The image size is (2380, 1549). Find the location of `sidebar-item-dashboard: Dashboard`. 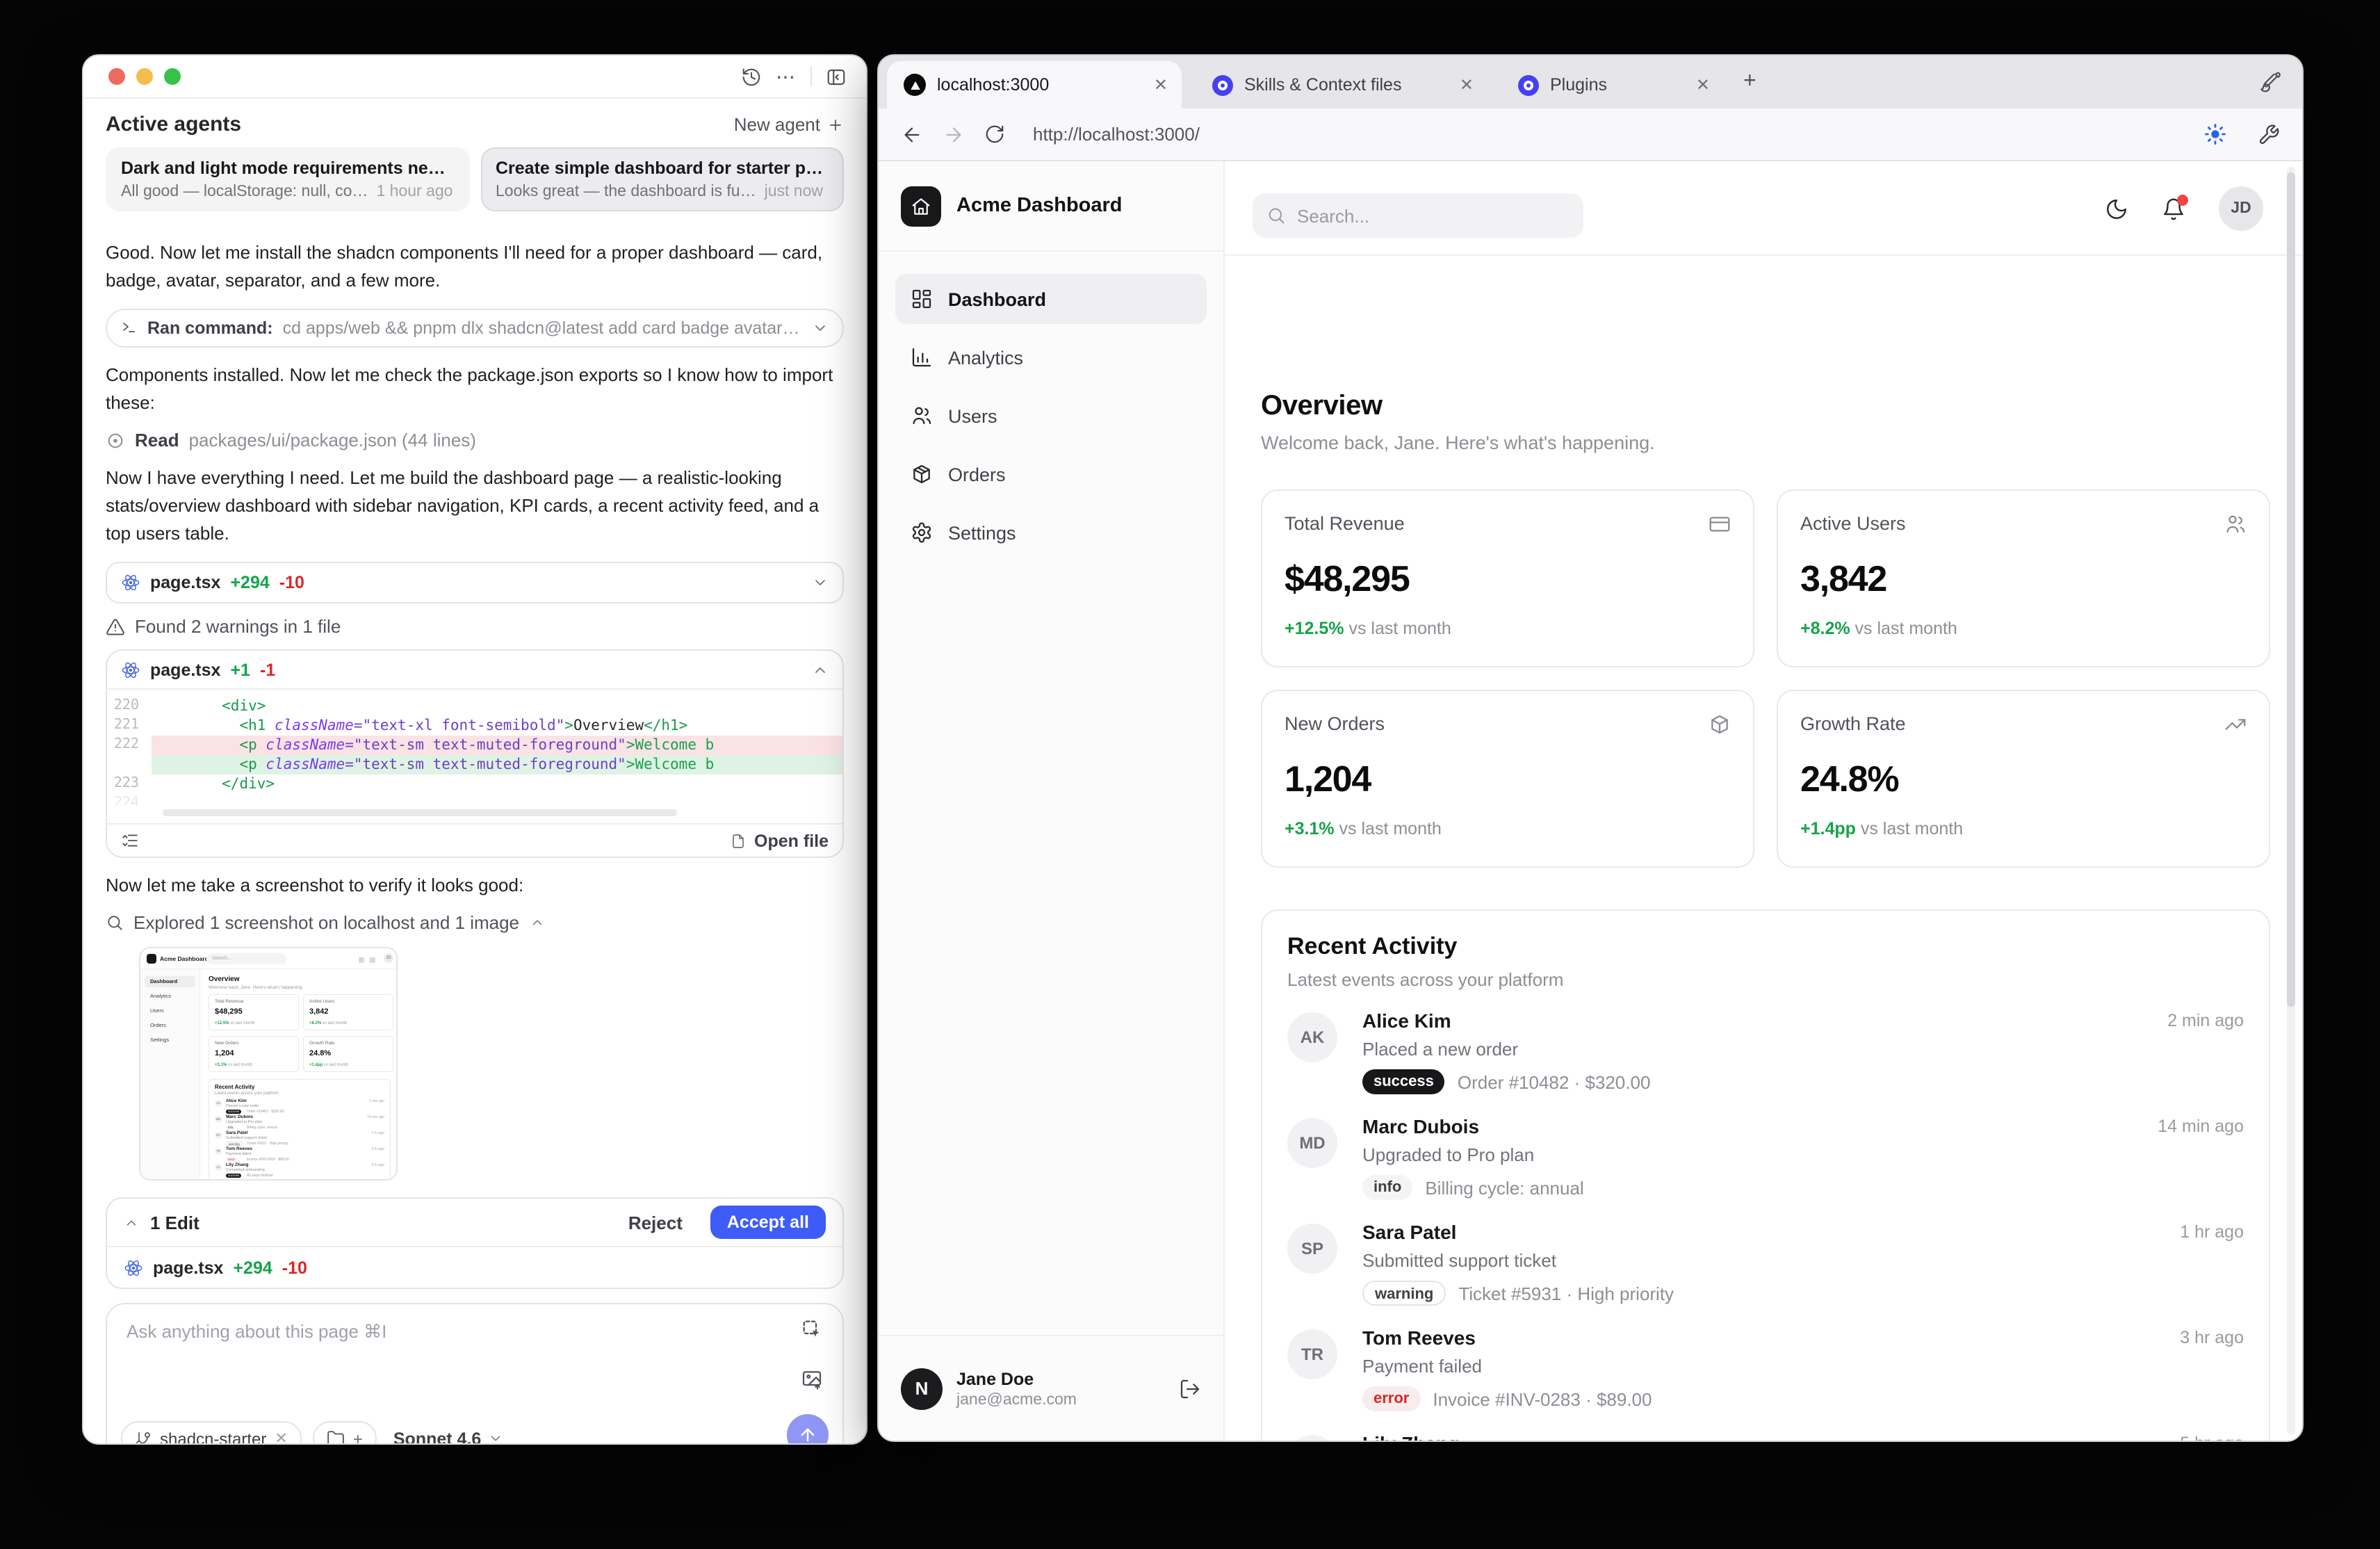

sidebar-item-dashboard: Dashboard is located at coordinates (1051, 299).